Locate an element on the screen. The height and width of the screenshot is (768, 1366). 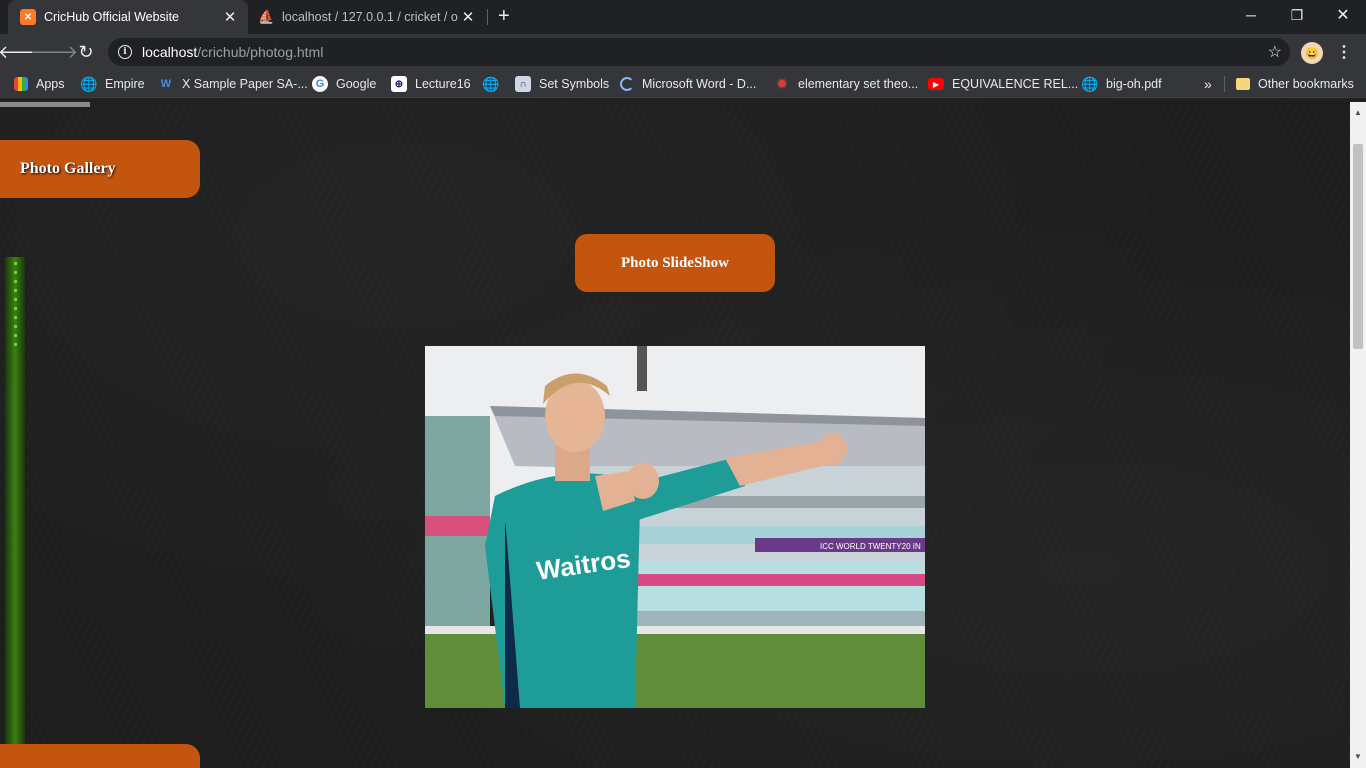
photo-gallery-label: Photo Gallery is located at coordinates (68, 168).